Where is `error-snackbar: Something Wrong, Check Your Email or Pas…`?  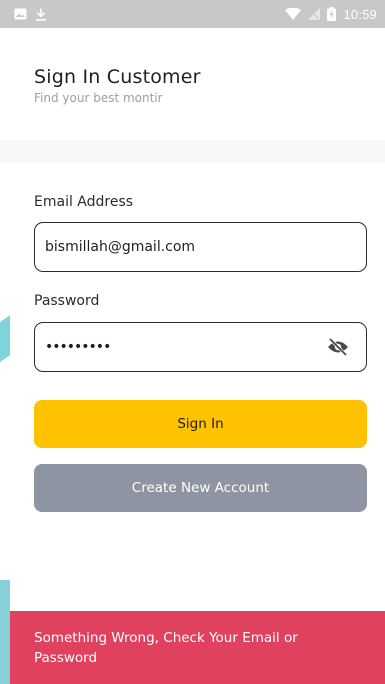 error-snackbar: Something Wrong, Check Your Email or Pas… is located at coordinates (197, 647).